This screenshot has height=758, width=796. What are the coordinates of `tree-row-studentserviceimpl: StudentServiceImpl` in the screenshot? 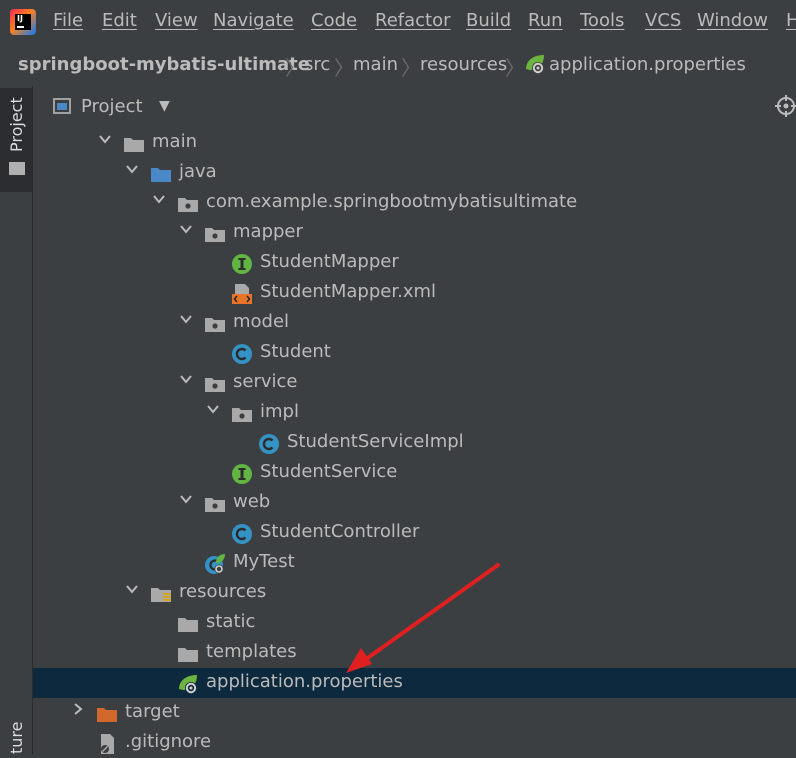 It's located at (414, 443).